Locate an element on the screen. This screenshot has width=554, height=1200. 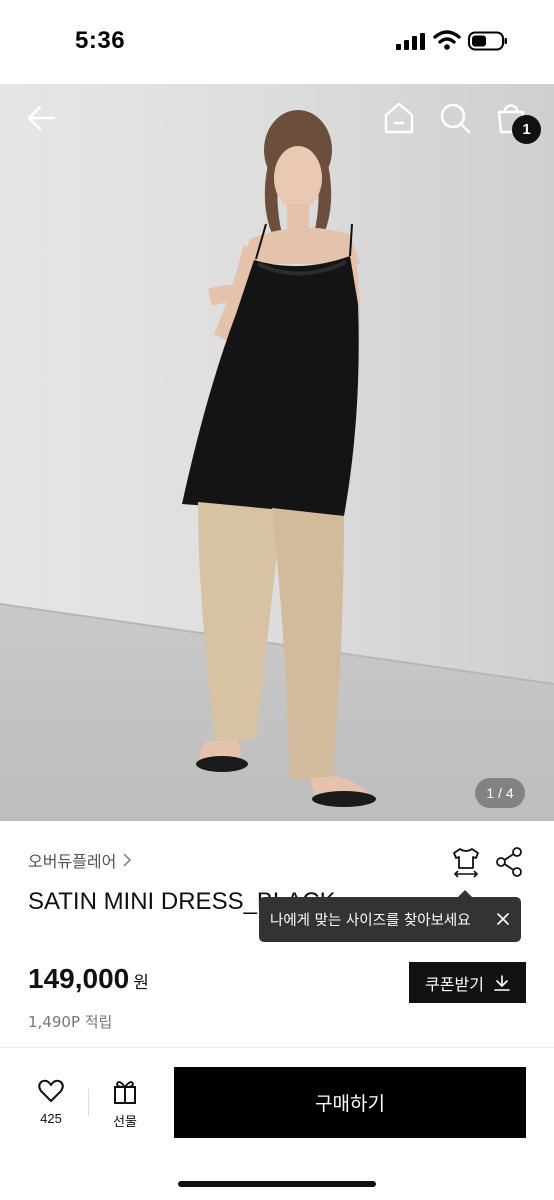
battery-icon is located at coordinates (487, 41).